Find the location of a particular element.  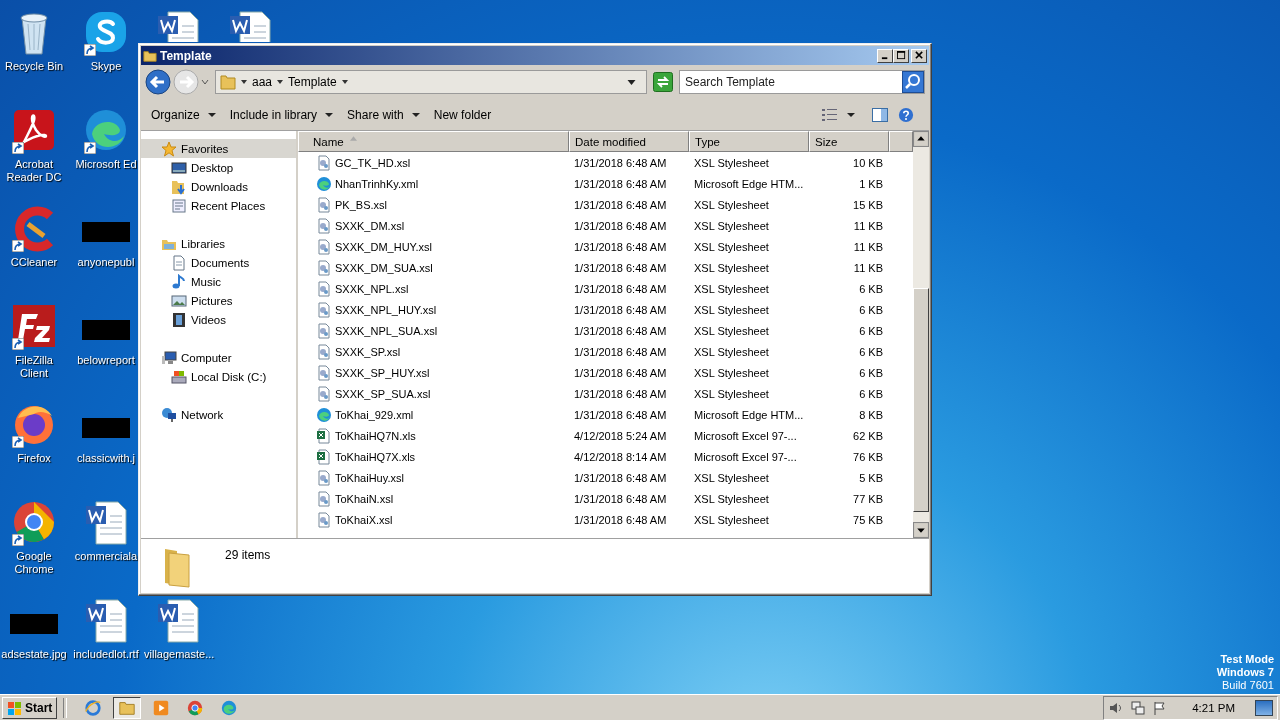

file-row: SXXK_SP_SUA.xsl 1/31/2018 6:48 AM XSL Stylesheet 6 KB is located at coordinates (605, 393).